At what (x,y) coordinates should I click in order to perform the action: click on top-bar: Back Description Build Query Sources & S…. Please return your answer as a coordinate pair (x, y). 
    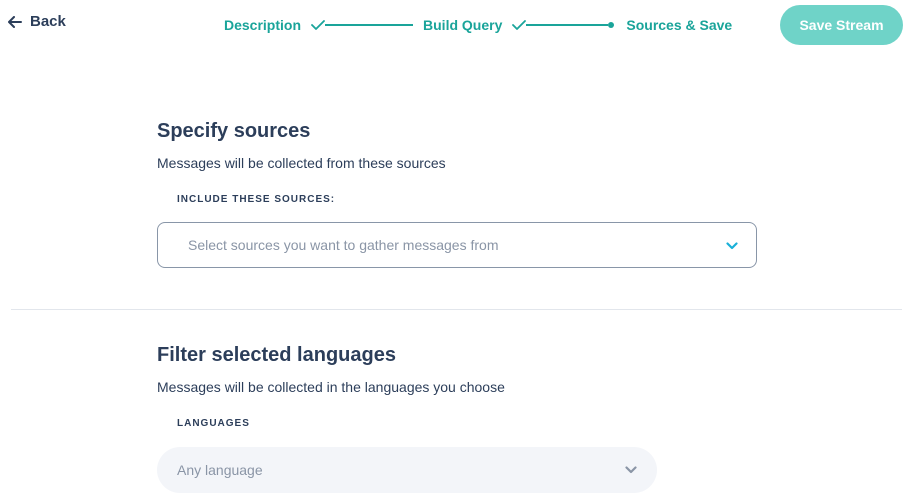
    Looking at the image, I should click on (455, 25).